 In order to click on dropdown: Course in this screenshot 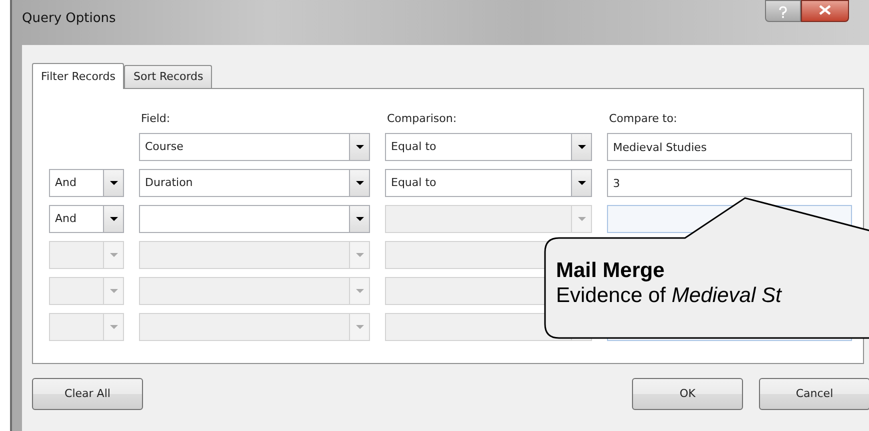, I will do `click(254, 147)`.